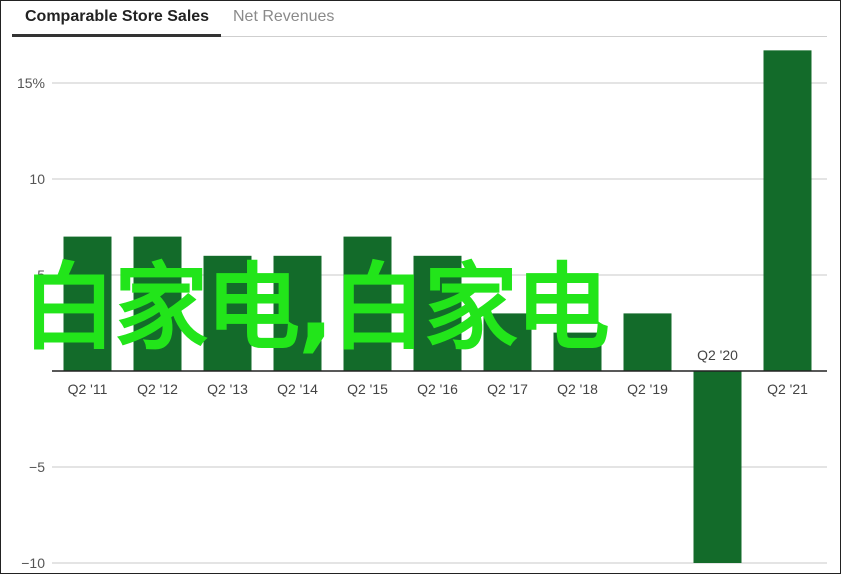  What do you see at coordinates (577, 389) in the screenshot?
I see `x-tick-label: Q2 '18` at bounding box center [577, 389].